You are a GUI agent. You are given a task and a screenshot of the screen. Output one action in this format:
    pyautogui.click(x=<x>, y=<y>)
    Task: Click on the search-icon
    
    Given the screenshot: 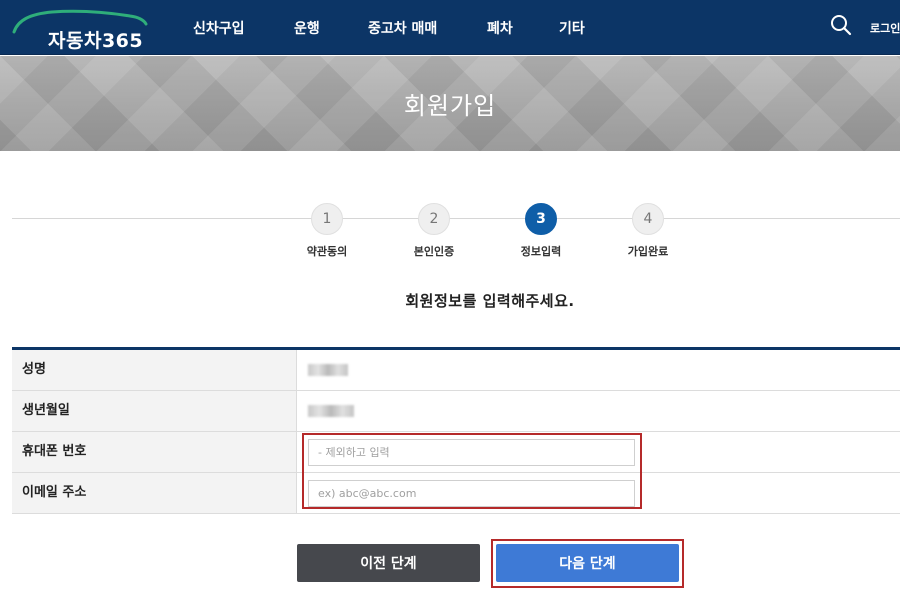 What is the action you would take?
    pyautogui.click(x=841, y=25)
    